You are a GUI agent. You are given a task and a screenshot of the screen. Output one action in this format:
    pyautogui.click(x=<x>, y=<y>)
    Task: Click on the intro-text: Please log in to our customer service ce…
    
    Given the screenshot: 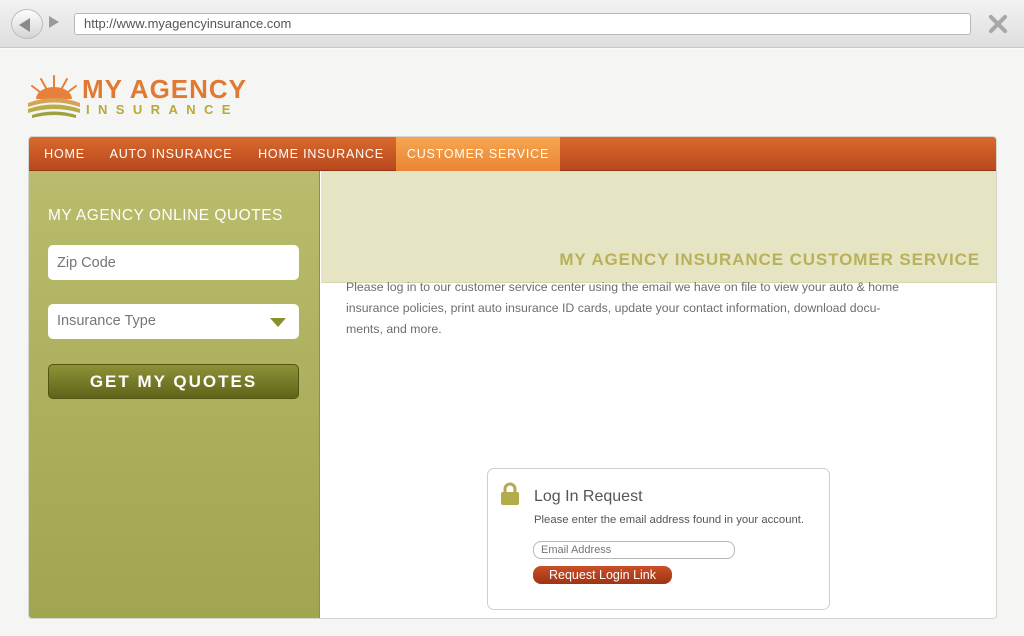 What is the action you would take?
    pyautogui.click(x=656, y=308)
    